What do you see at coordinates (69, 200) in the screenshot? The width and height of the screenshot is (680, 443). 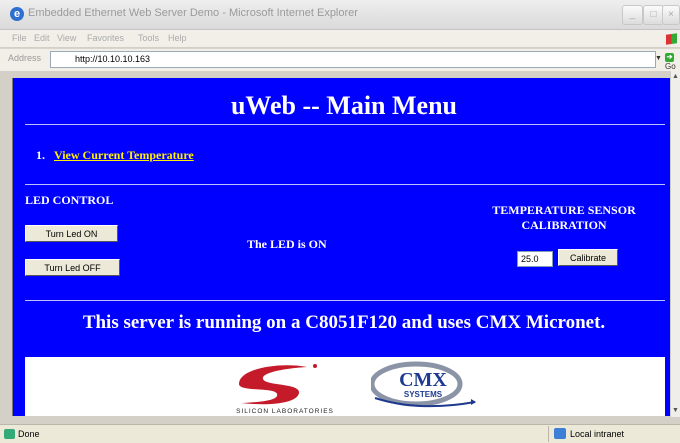 I see `led-control-title: LED CONTROL` at bounding box center [69, 200].